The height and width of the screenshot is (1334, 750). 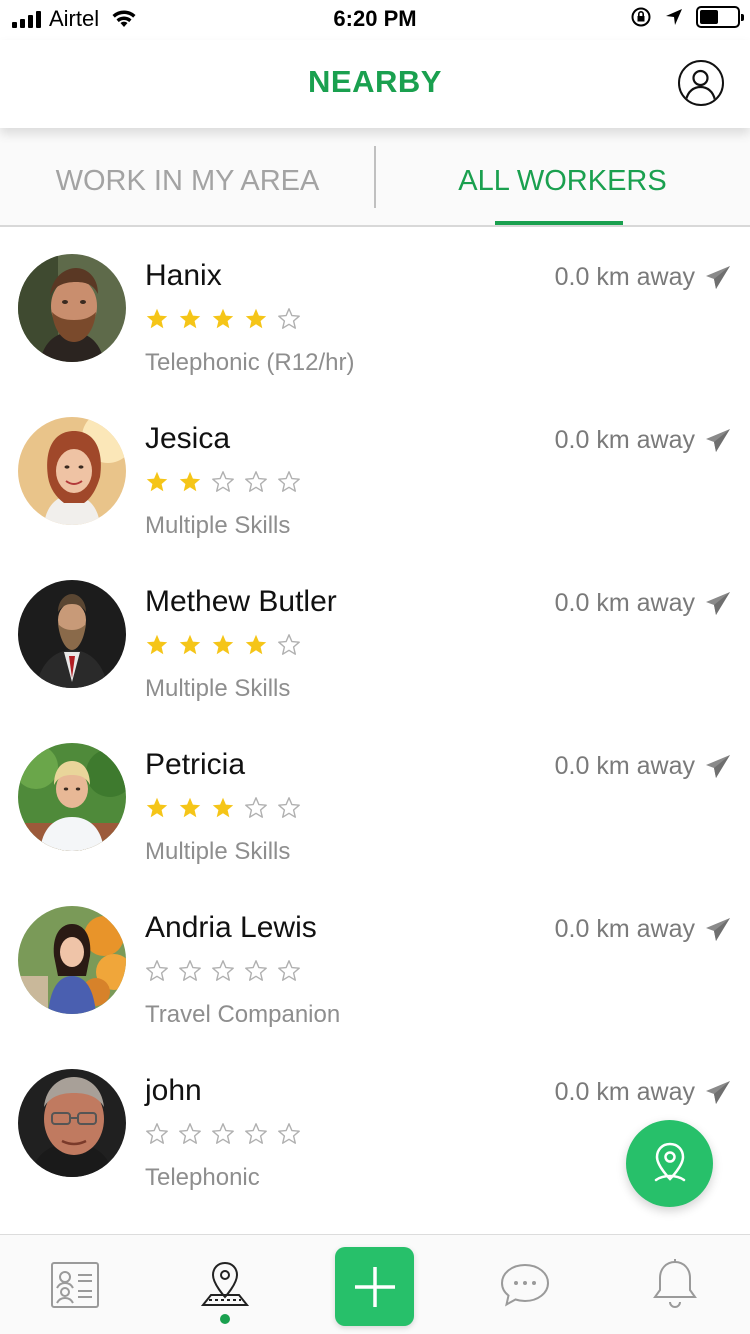 I want to click on location-arrow-icon, so click(x=674, y=17).